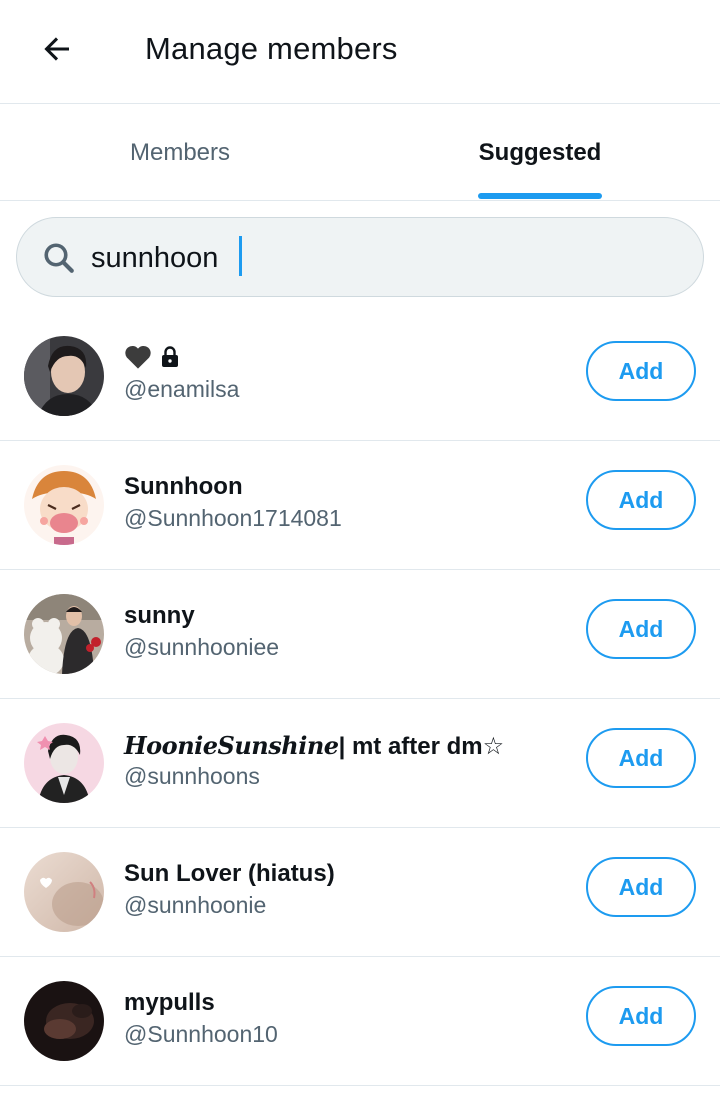 Image resolution: width=720 pixels, height=1105 pixels. What do you see at coordinates (159, 615) in the screenshot?
I see `display-name: sunny` at bounding box center [159, 615].